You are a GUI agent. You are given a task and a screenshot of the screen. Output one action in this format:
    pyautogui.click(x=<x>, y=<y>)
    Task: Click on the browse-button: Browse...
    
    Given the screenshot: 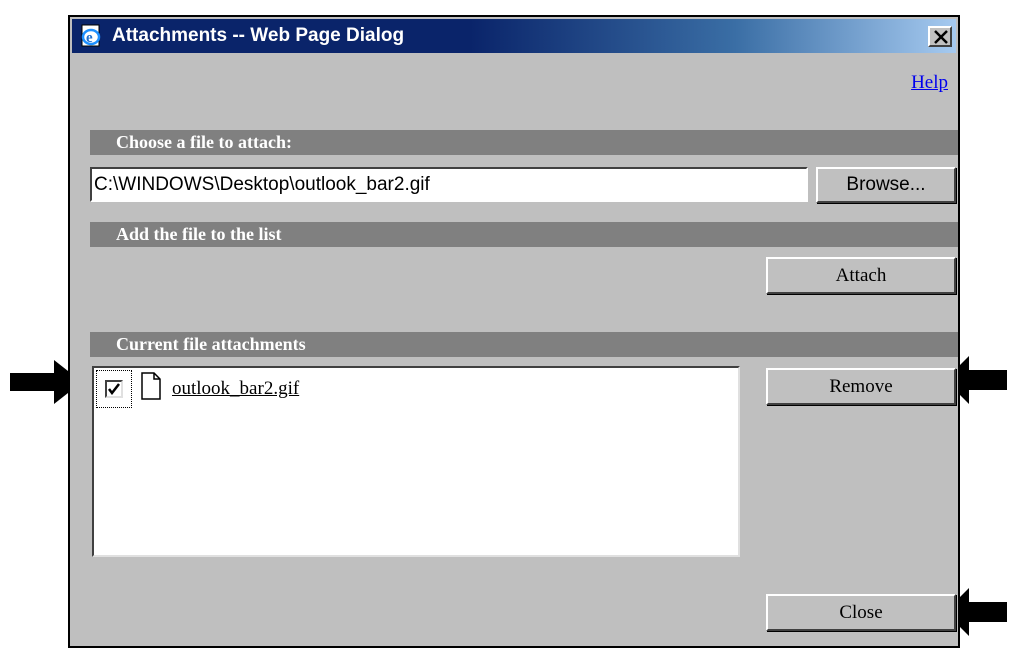 What is the action you would take?
    pyautogui.click(x=886, y=185)
    